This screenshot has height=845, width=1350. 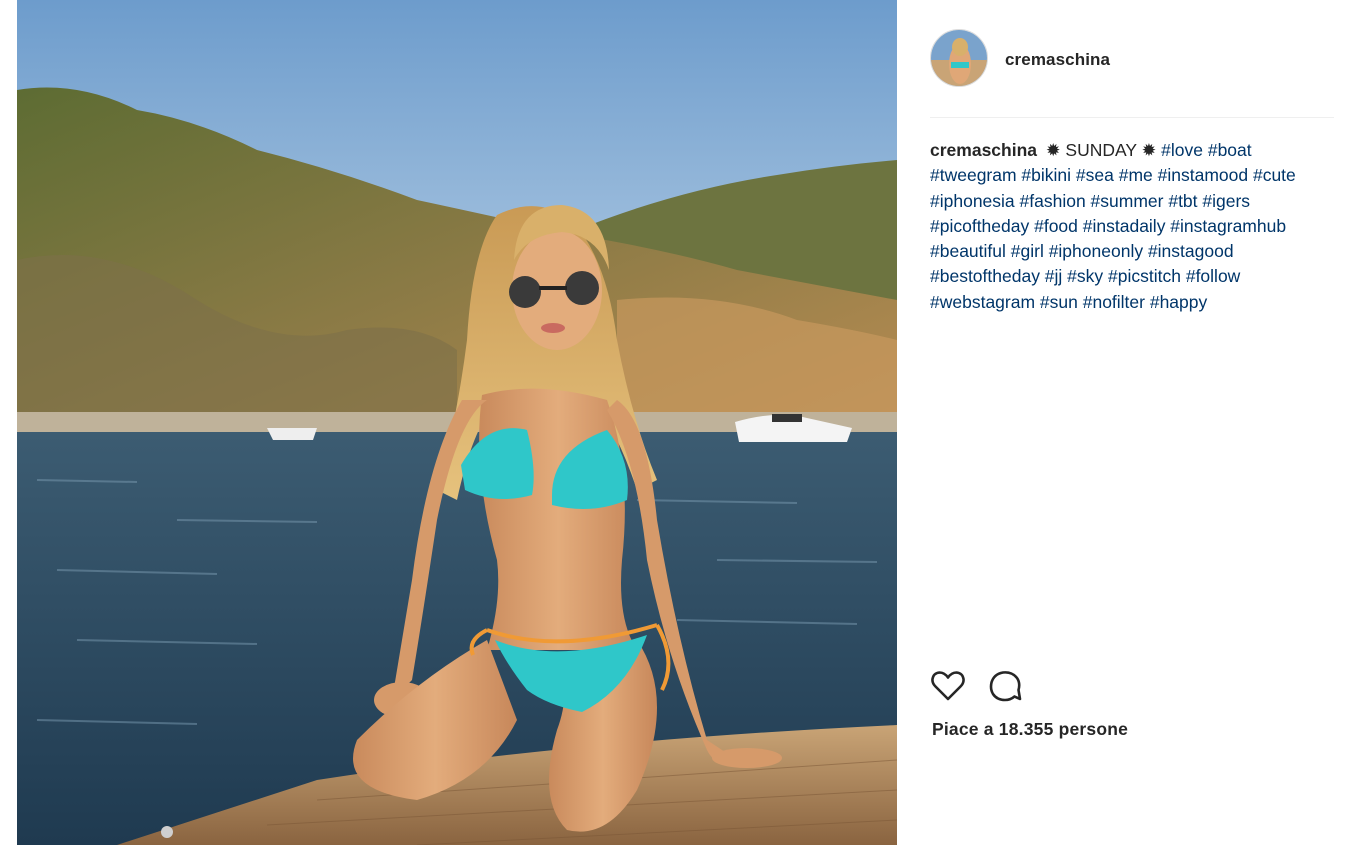 I want to click on likes-count: Piace a 18.355 persone, so click(x=1030, y=729).